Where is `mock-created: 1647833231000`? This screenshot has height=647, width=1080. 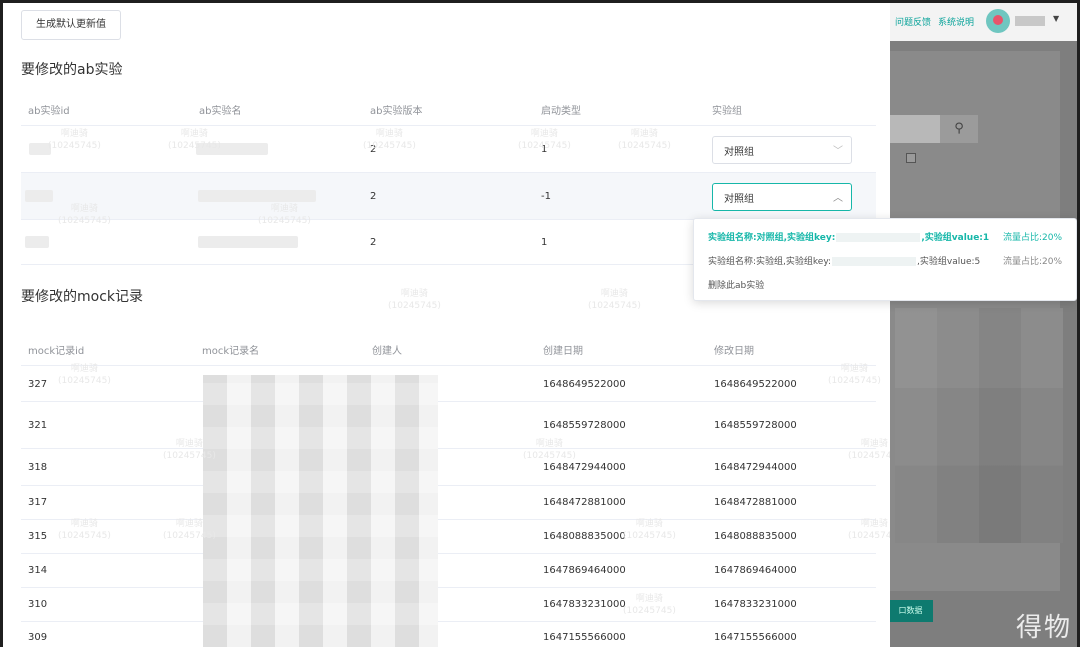
mock-created: 1647833231000 is located at coordinates (584, 604).